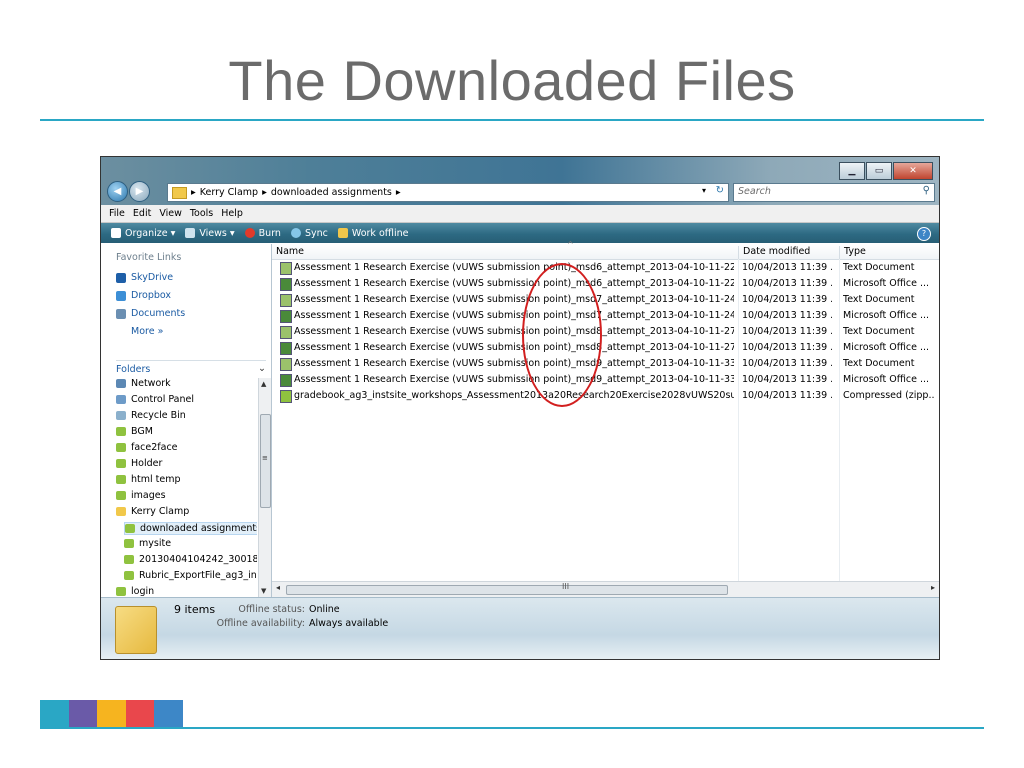  Describe the element at coordinates (786, 252) in the screenshot. I see `column-date-modified: Date modified` at that location.